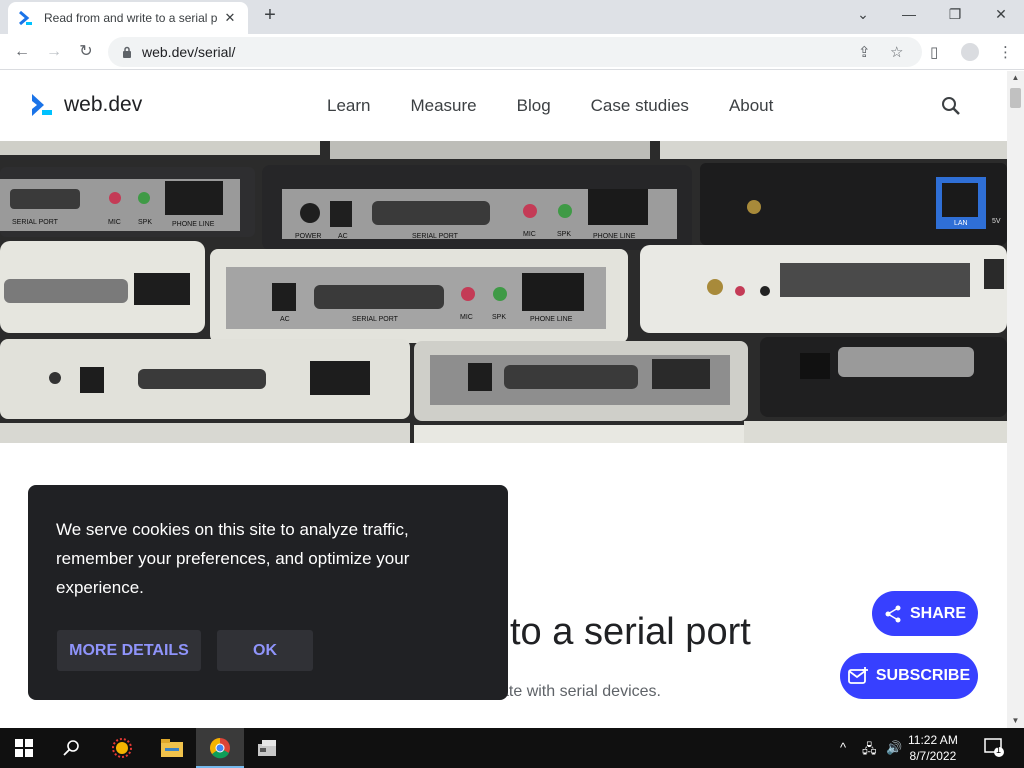  I want to click on new-tab-button: +, so click(270, 15).